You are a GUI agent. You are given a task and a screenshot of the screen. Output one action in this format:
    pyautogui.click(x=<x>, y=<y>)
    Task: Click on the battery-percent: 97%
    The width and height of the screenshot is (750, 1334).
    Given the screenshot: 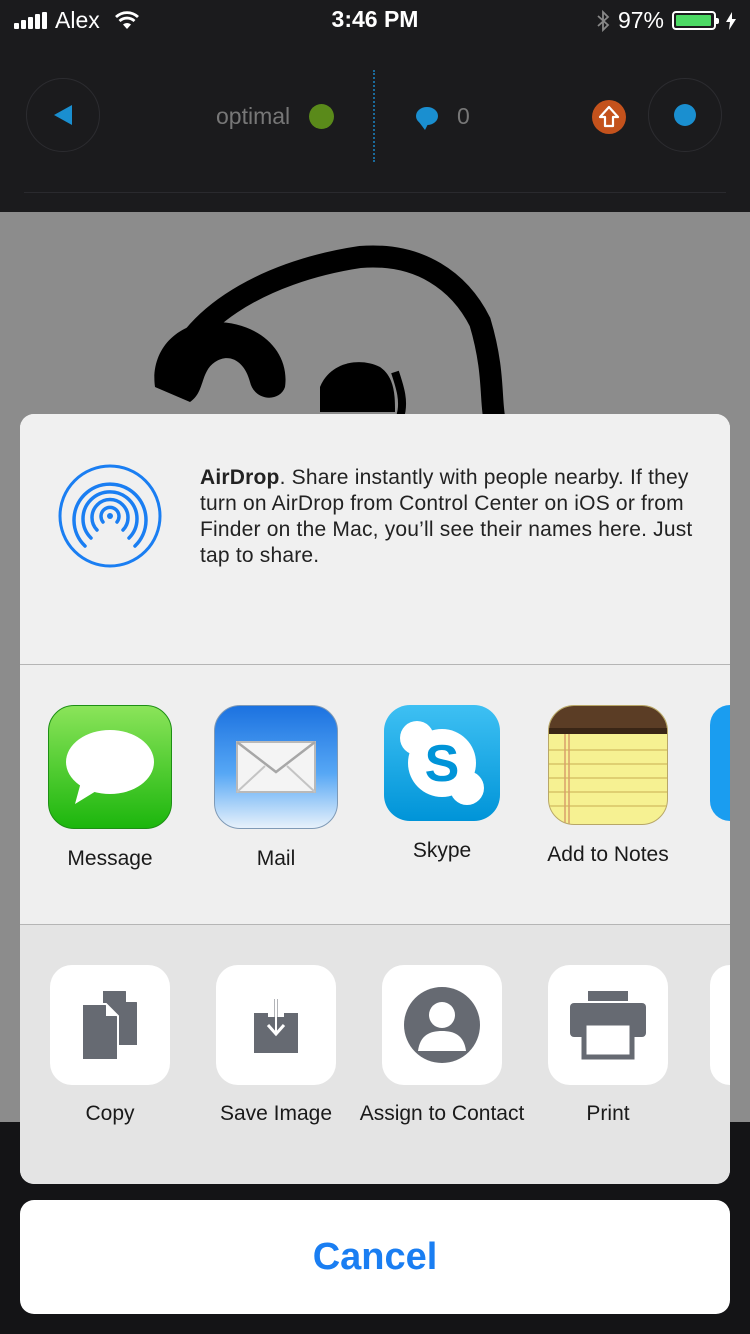 What is the action you would take?
    pyautogui.click(x=640, y=20)
    